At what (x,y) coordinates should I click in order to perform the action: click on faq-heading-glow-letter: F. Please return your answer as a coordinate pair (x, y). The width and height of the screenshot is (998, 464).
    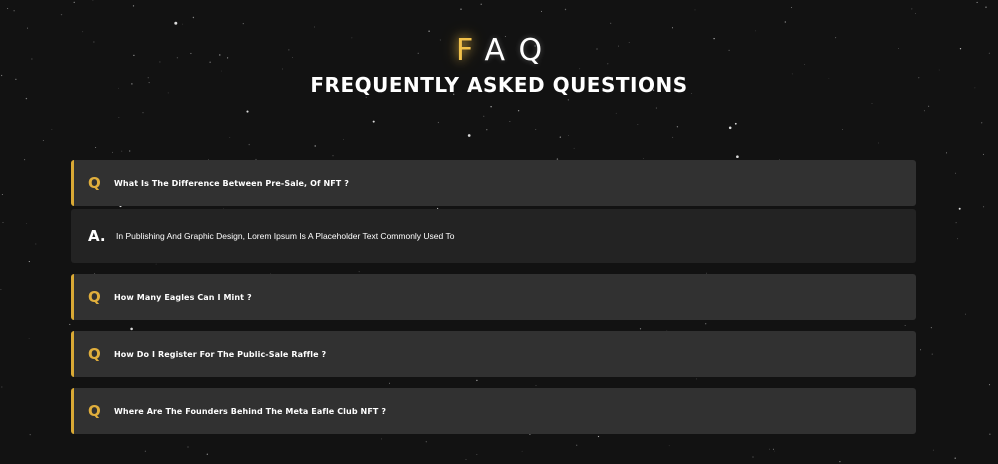
    Looking at the image, I should click on (470, 50).